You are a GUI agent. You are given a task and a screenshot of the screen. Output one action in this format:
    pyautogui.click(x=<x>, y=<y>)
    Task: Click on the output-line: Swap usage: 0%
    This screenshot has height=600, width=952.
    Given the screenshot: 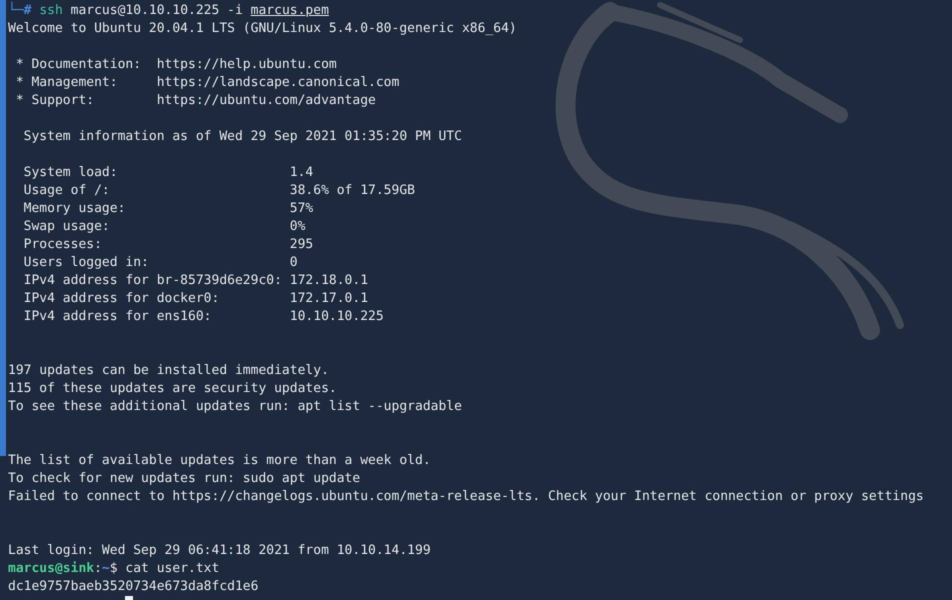 What is the action you would take?
    pyautogui.click(x=164, y=226)
    